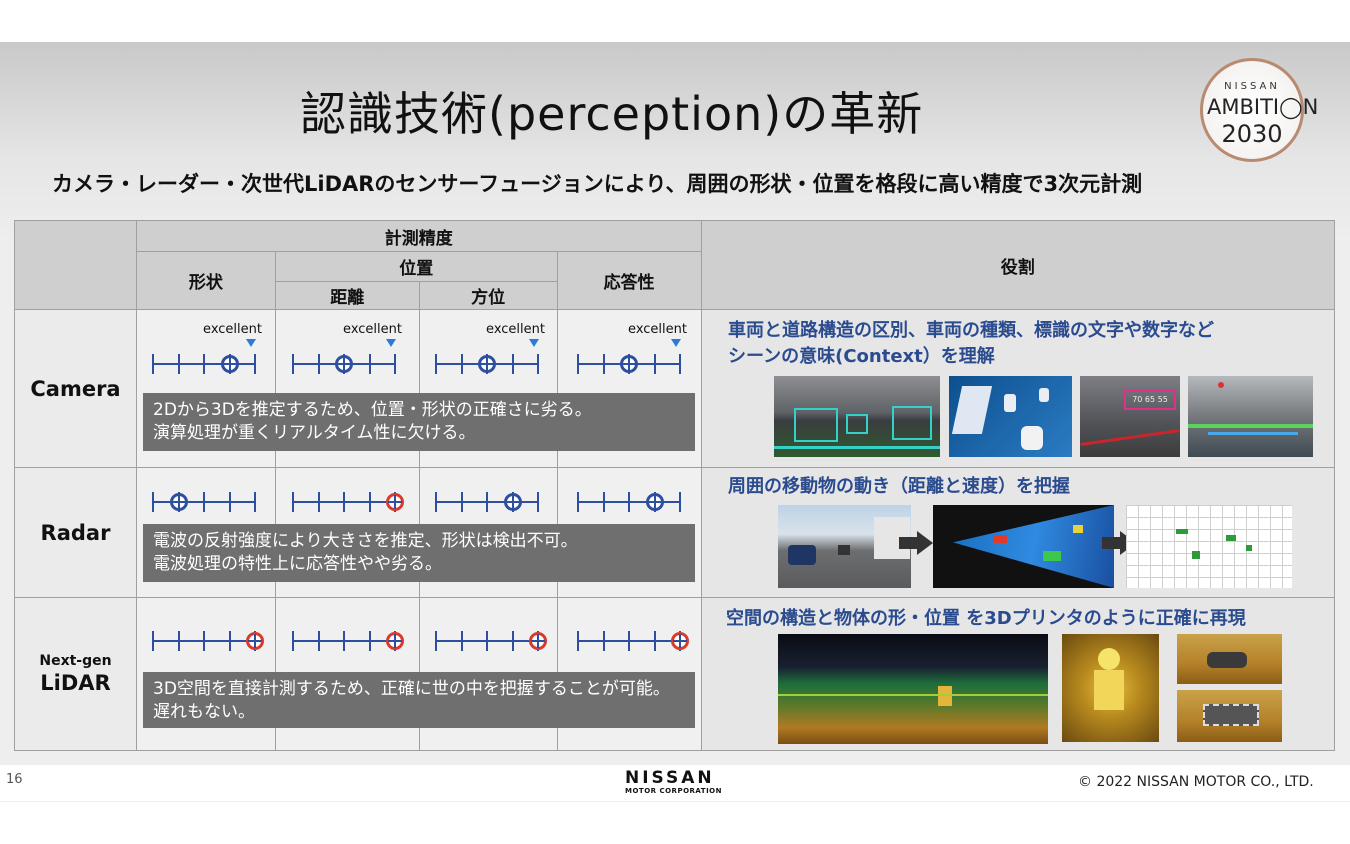 The image size is (1350, 844). I want to click on lidar-image-object-top, so click(1229, 659).